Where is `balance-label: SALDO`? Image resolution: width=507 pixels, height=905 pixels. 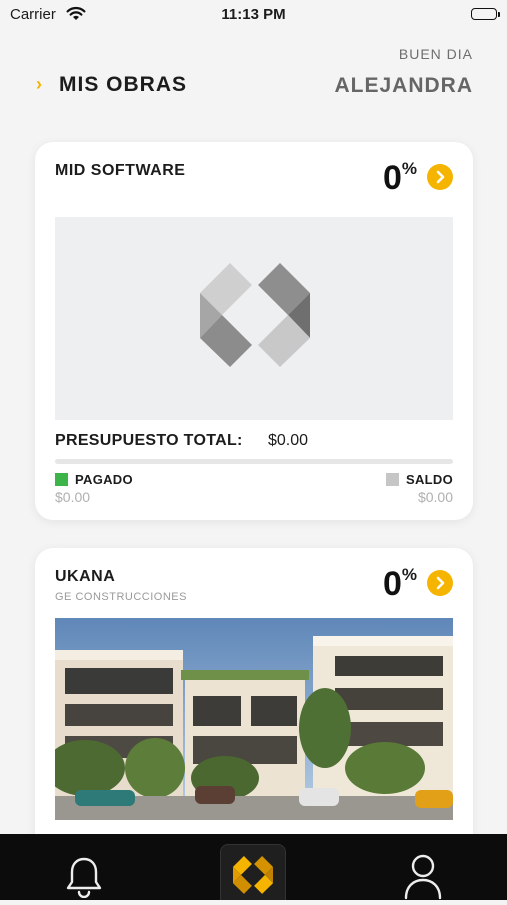 balance-label: SALDO is located at coordinates (429, 479).